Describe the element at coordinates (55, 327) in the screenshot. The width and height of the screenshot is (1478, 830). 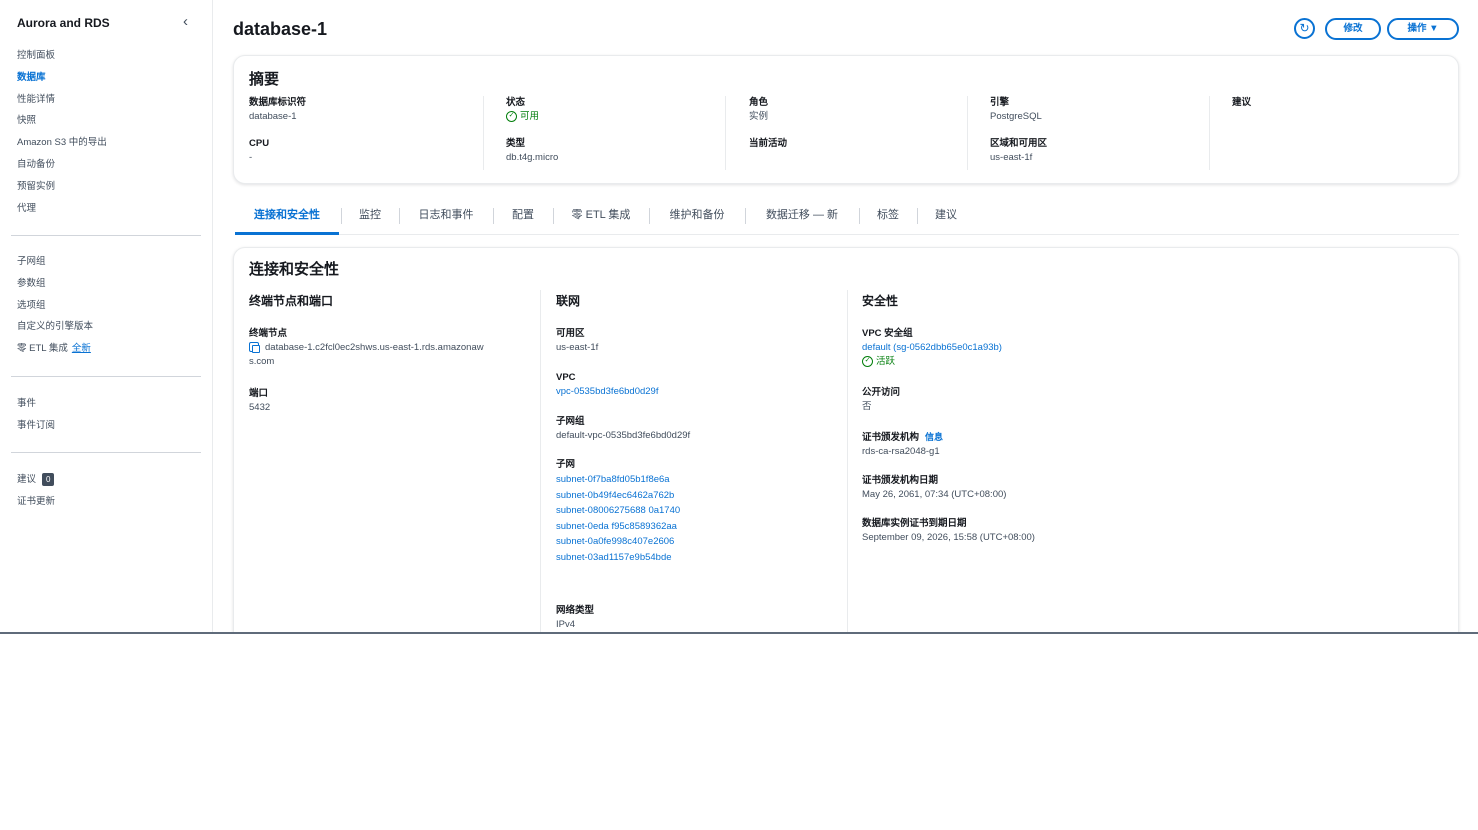
I see `sidebar-item-custom-engine-versions: 自定义的引擎版本` at that location.